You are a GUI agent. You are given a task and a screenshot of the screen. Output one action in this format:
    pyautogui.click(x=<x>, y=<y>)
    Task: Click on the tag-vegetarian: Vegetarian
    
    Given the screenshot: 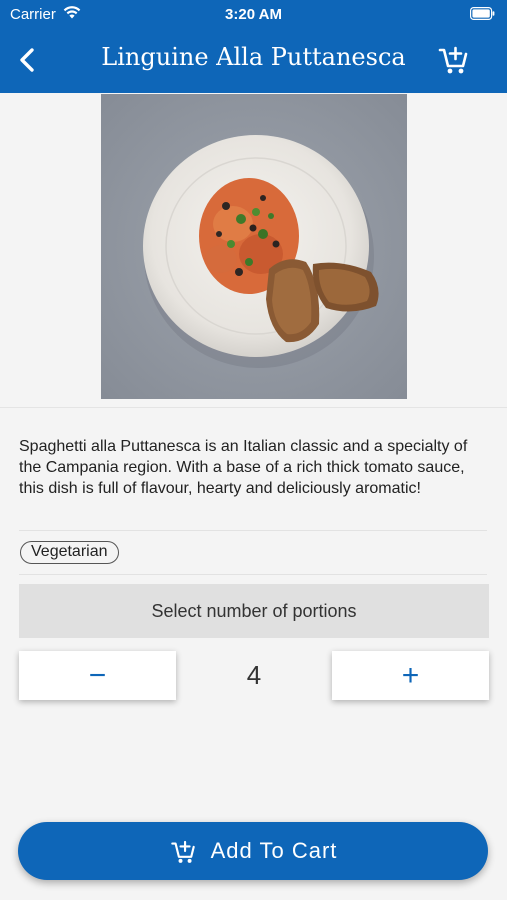 What is the action you would take?
    pyautogui.click(x=69, y=552)
    